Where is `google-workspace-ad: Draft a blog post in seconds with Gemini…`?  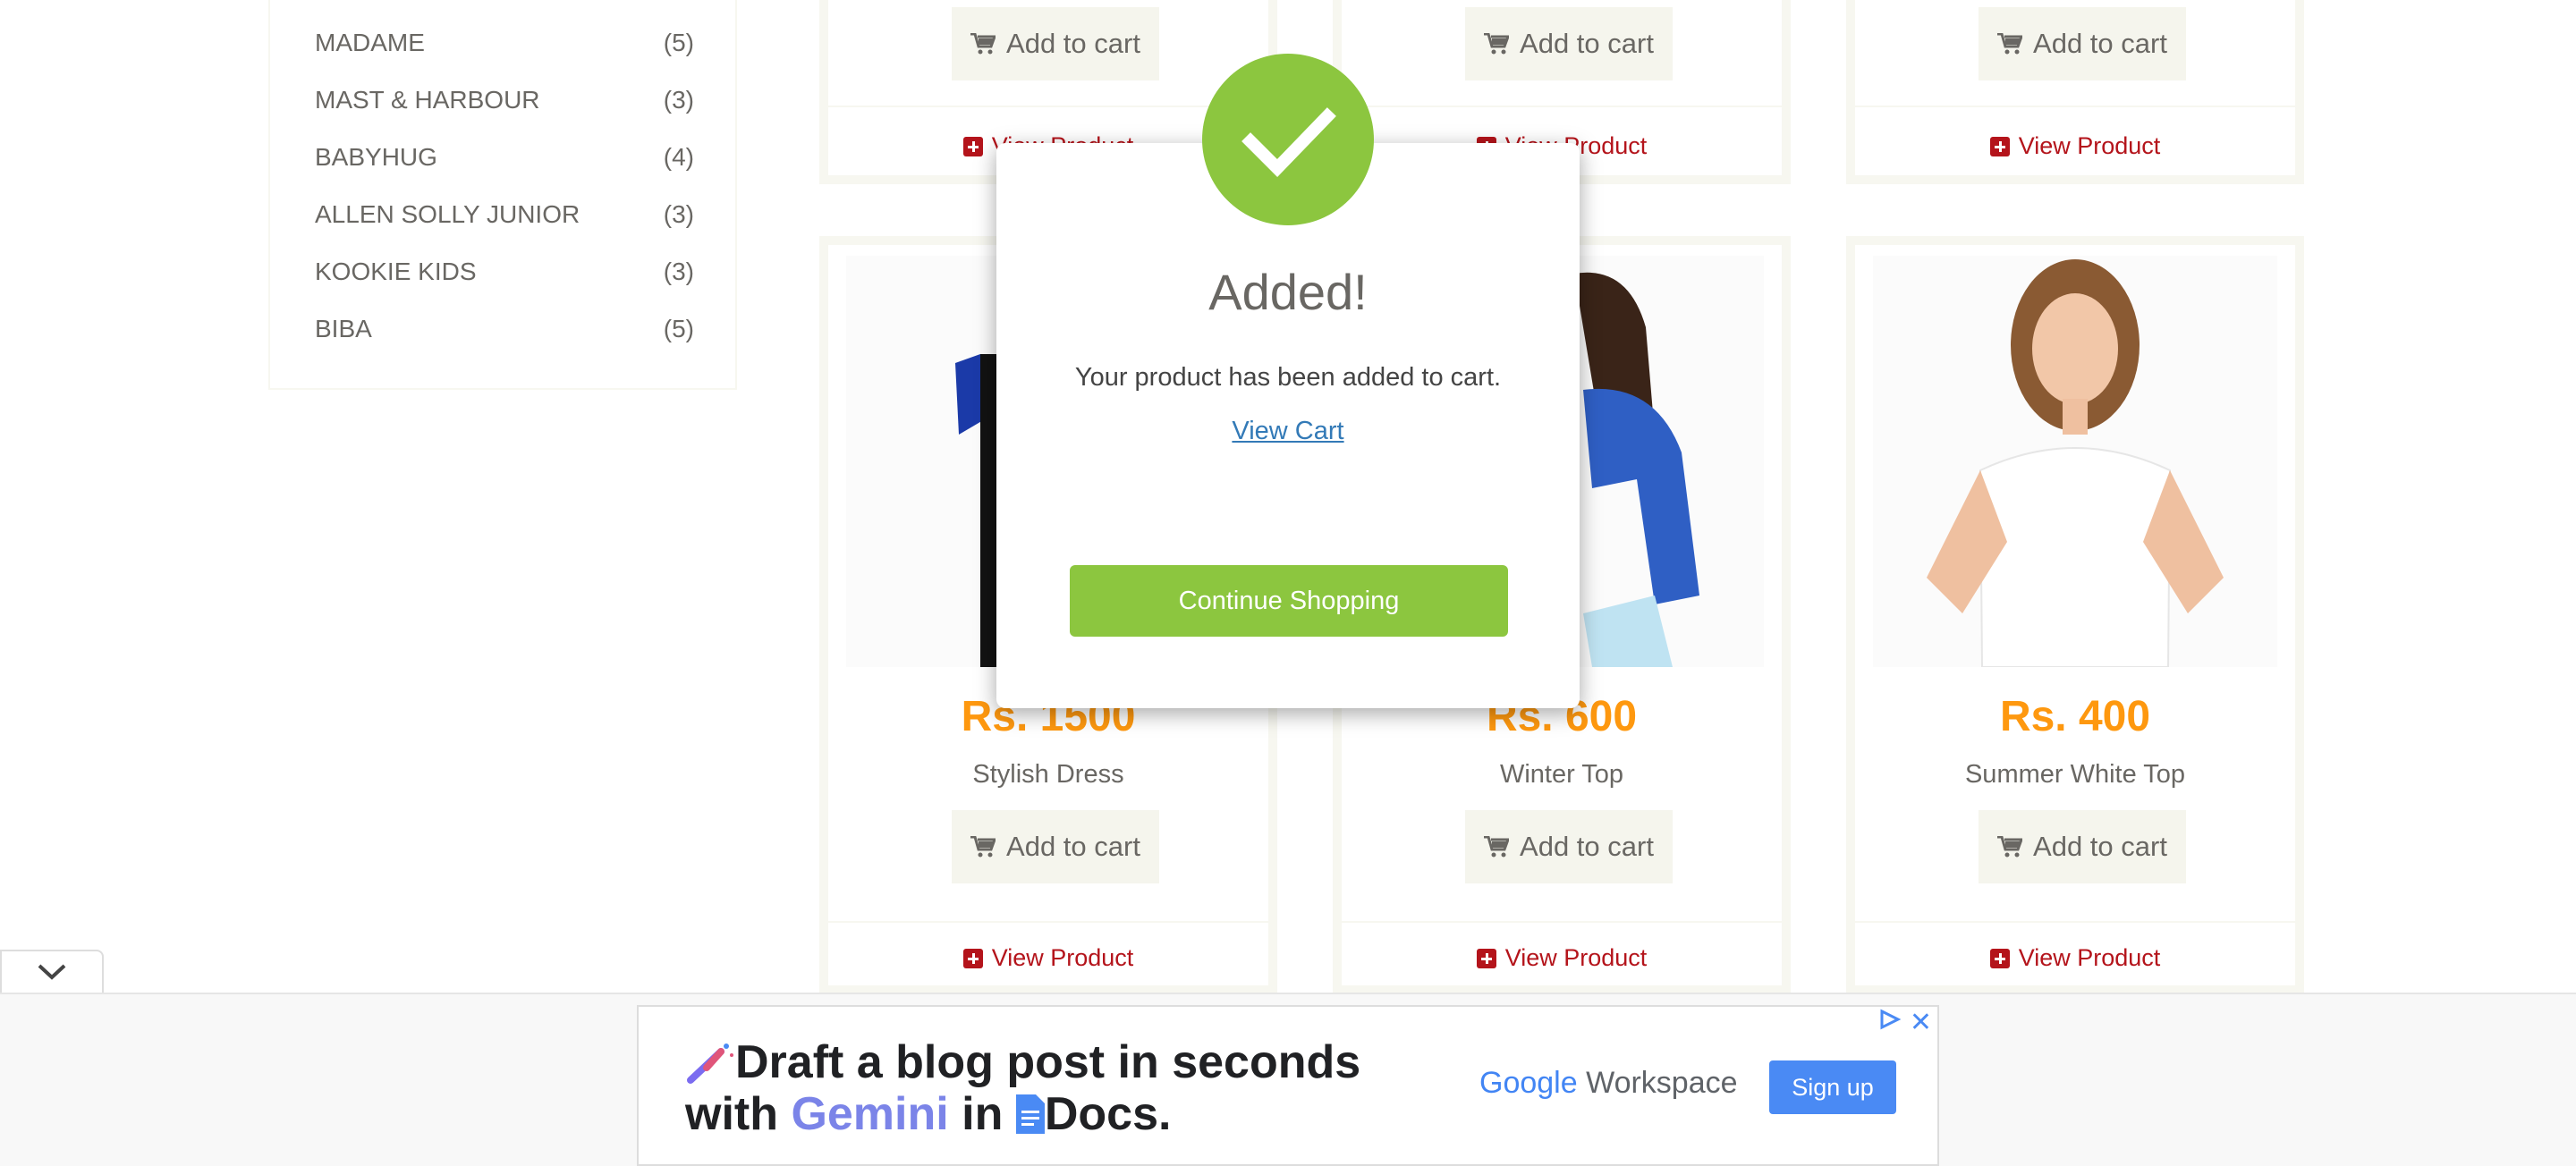 google-workspace-ad: Draft a blog post in seconds with Gemini… is located at coordinates (1288, 1085).